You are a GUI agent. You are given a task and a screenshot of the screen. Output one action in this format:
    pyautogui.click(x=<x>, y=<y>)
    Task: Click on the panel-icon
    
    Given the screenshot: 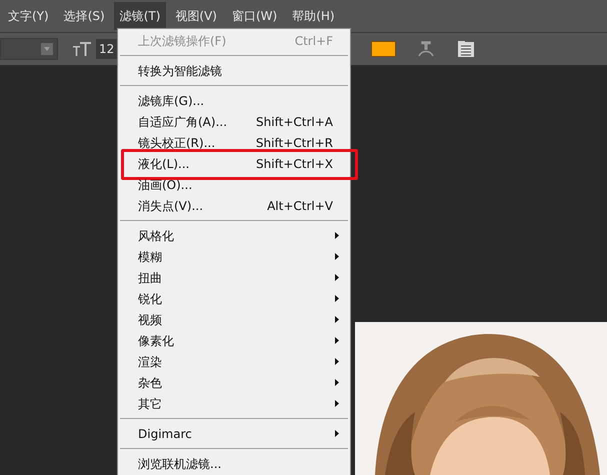 What is the action you would take?
    pyautogui.click(x=466, y=49)
    